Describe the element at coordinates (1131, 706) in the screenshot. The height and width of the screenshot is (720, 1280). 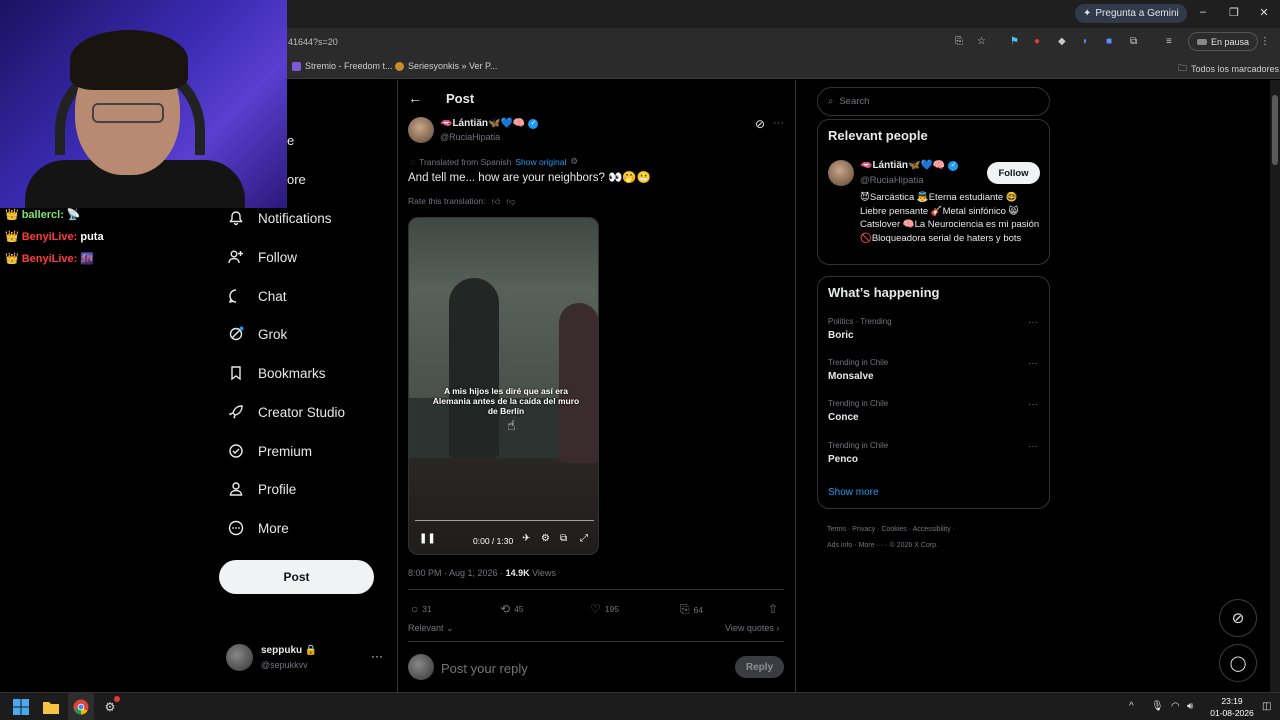
I see `tray-expand-icon: ^` at that location.